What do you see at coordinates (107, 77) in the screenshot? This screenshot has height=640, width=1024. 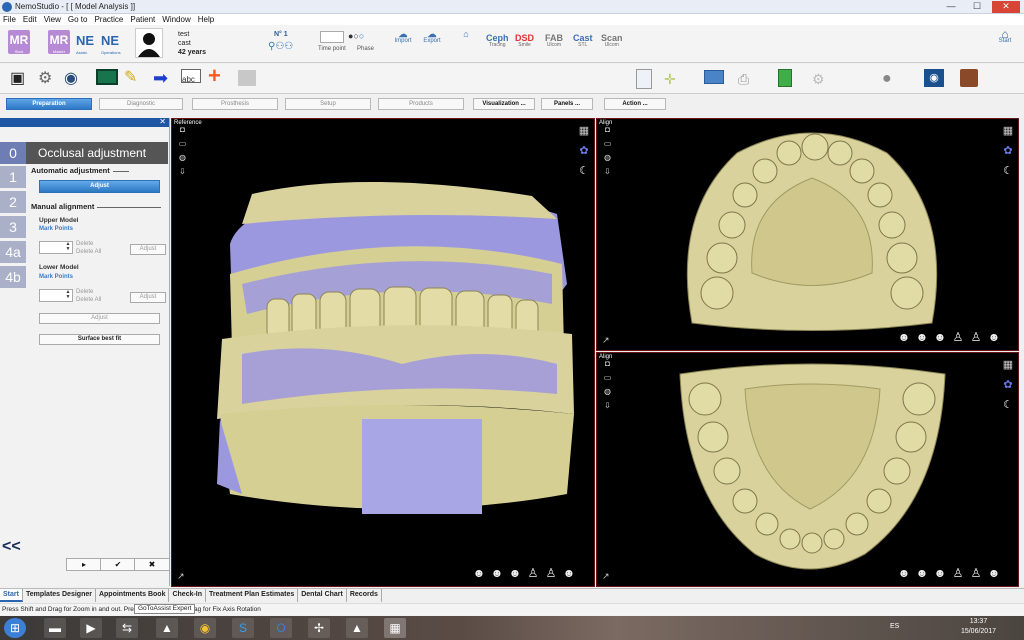 I see `screen-capture-icon` at bounding box center [107, 77].